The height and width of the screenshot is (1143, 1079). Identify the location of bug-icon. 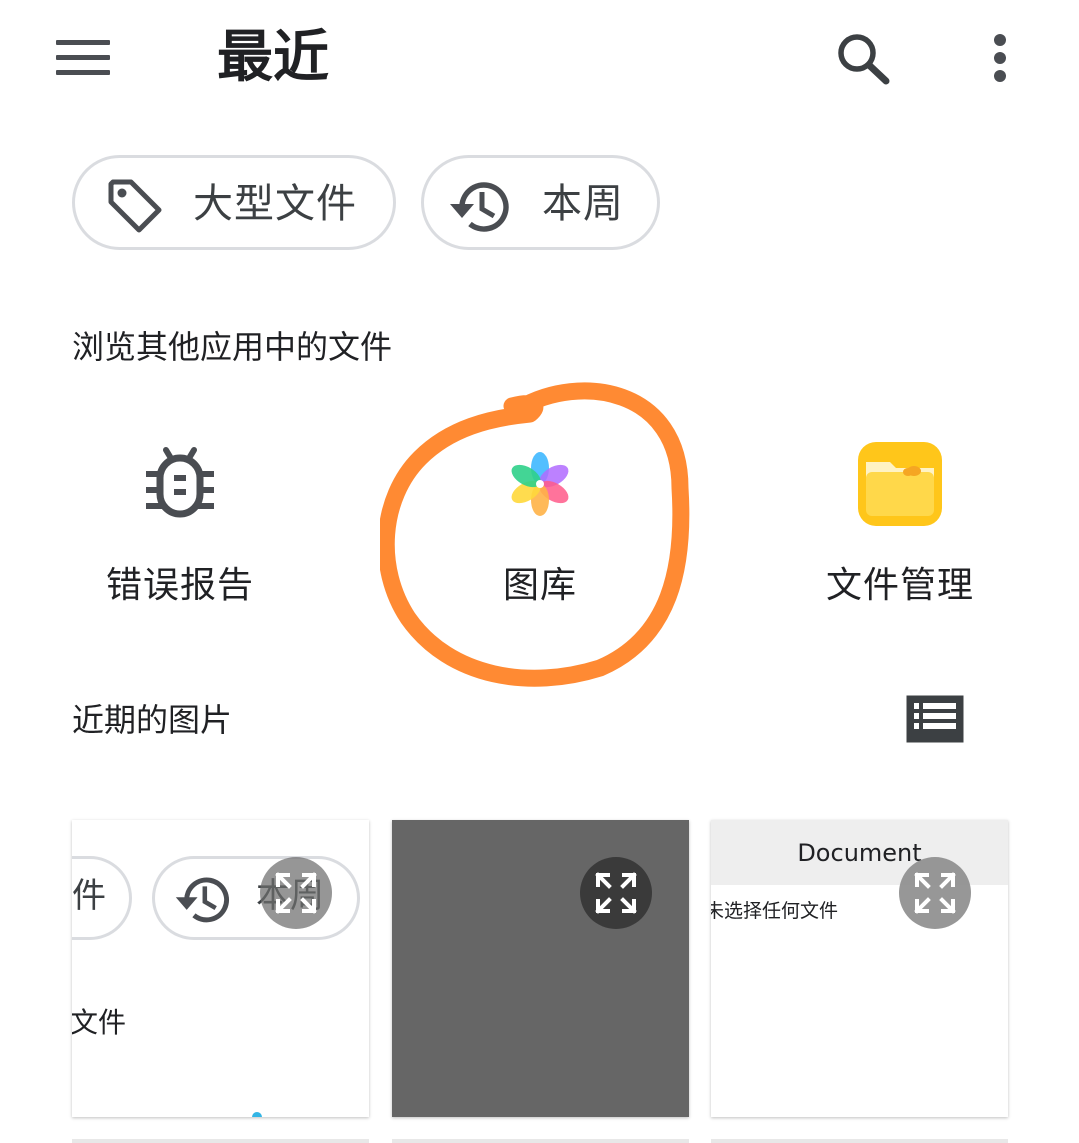
(180, 482).